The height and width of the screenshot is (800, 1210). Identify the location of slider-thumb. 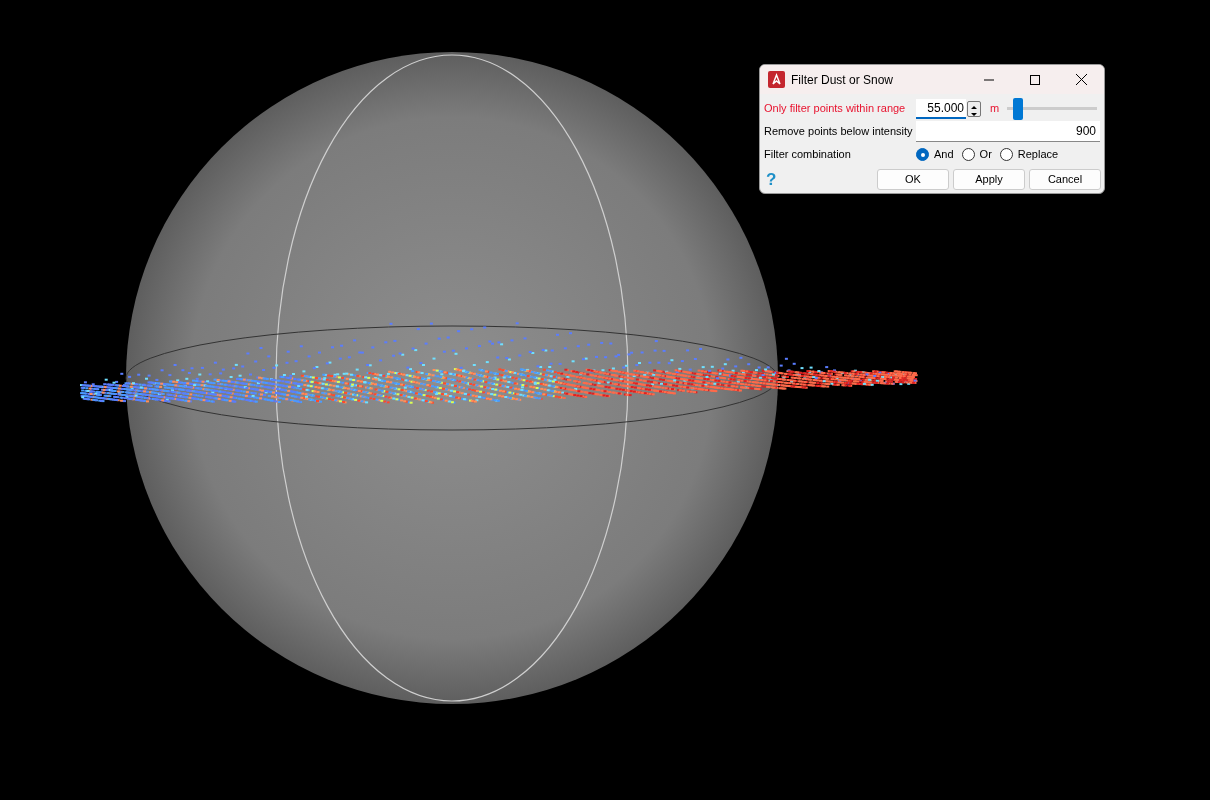
(1017, 108).